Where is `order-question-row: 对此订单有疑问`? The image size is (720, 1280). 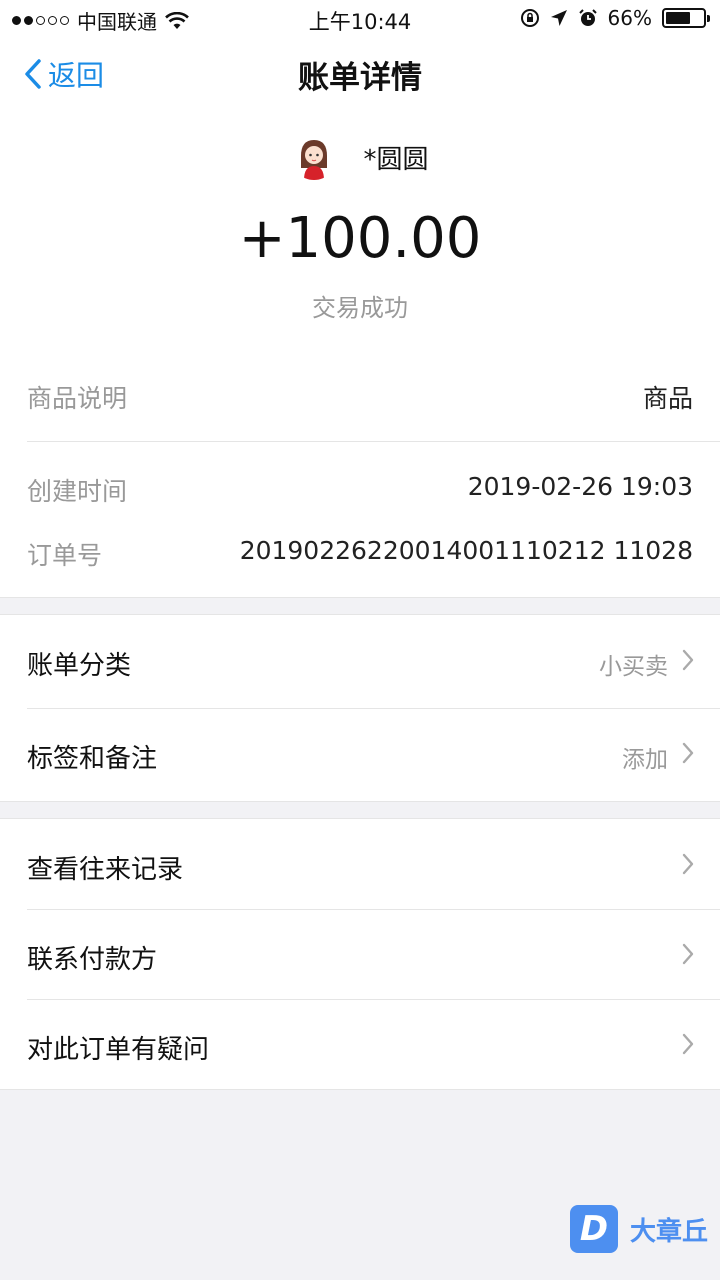
order-question-row: 对此订单有疑问 is located at coordinates (360, 1044).